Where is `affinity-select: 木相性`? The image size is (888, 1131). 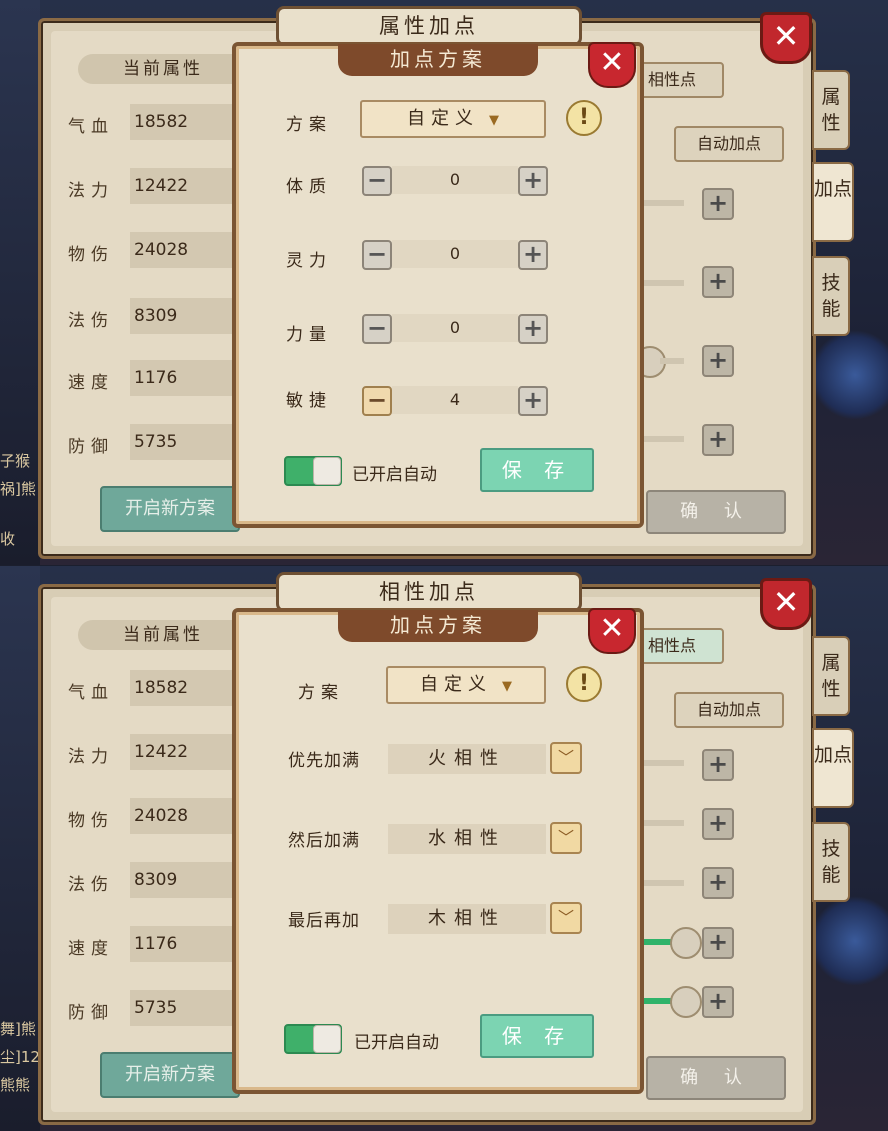 affinity-select: 木相性 is located at coordinates (467, 919).